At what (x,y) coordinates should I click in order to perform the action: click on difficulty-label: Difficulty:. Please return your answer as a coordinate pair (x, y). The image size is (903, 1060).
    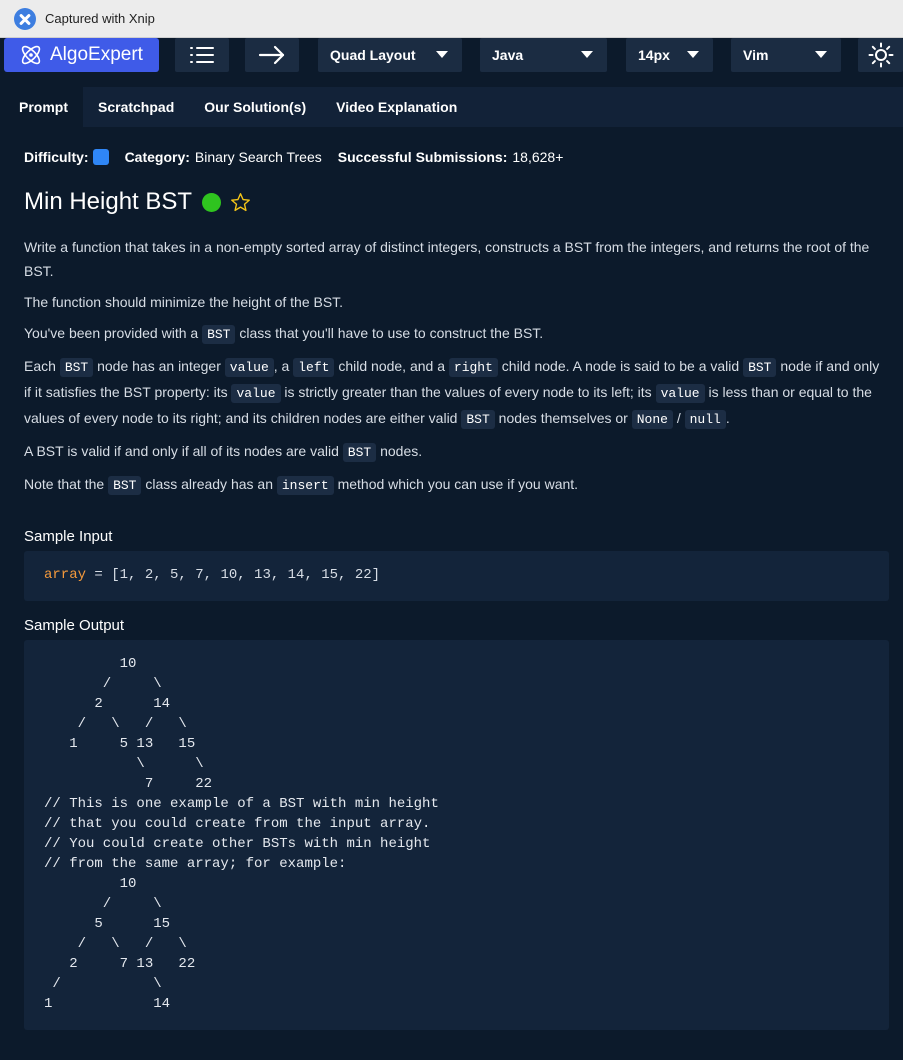
    Looking at the image, I should click on (56, 157).